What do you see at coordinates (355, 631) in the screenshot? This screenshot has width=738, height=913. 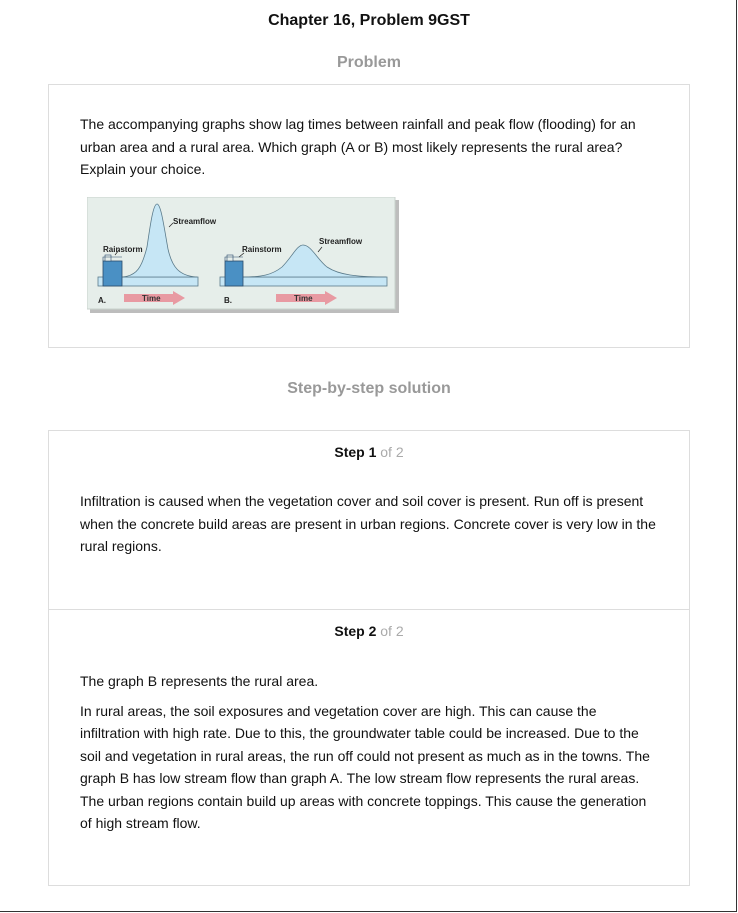 I see `step-2-label: Step 2` at bounding box center [355, 631].